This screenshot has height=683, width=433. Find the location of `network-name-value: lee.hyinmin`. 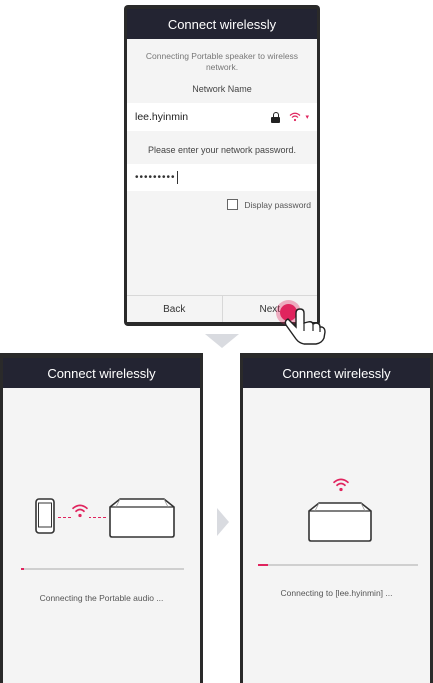

network-name-value: lee.hyinmin is located at coordinates (162, 117).